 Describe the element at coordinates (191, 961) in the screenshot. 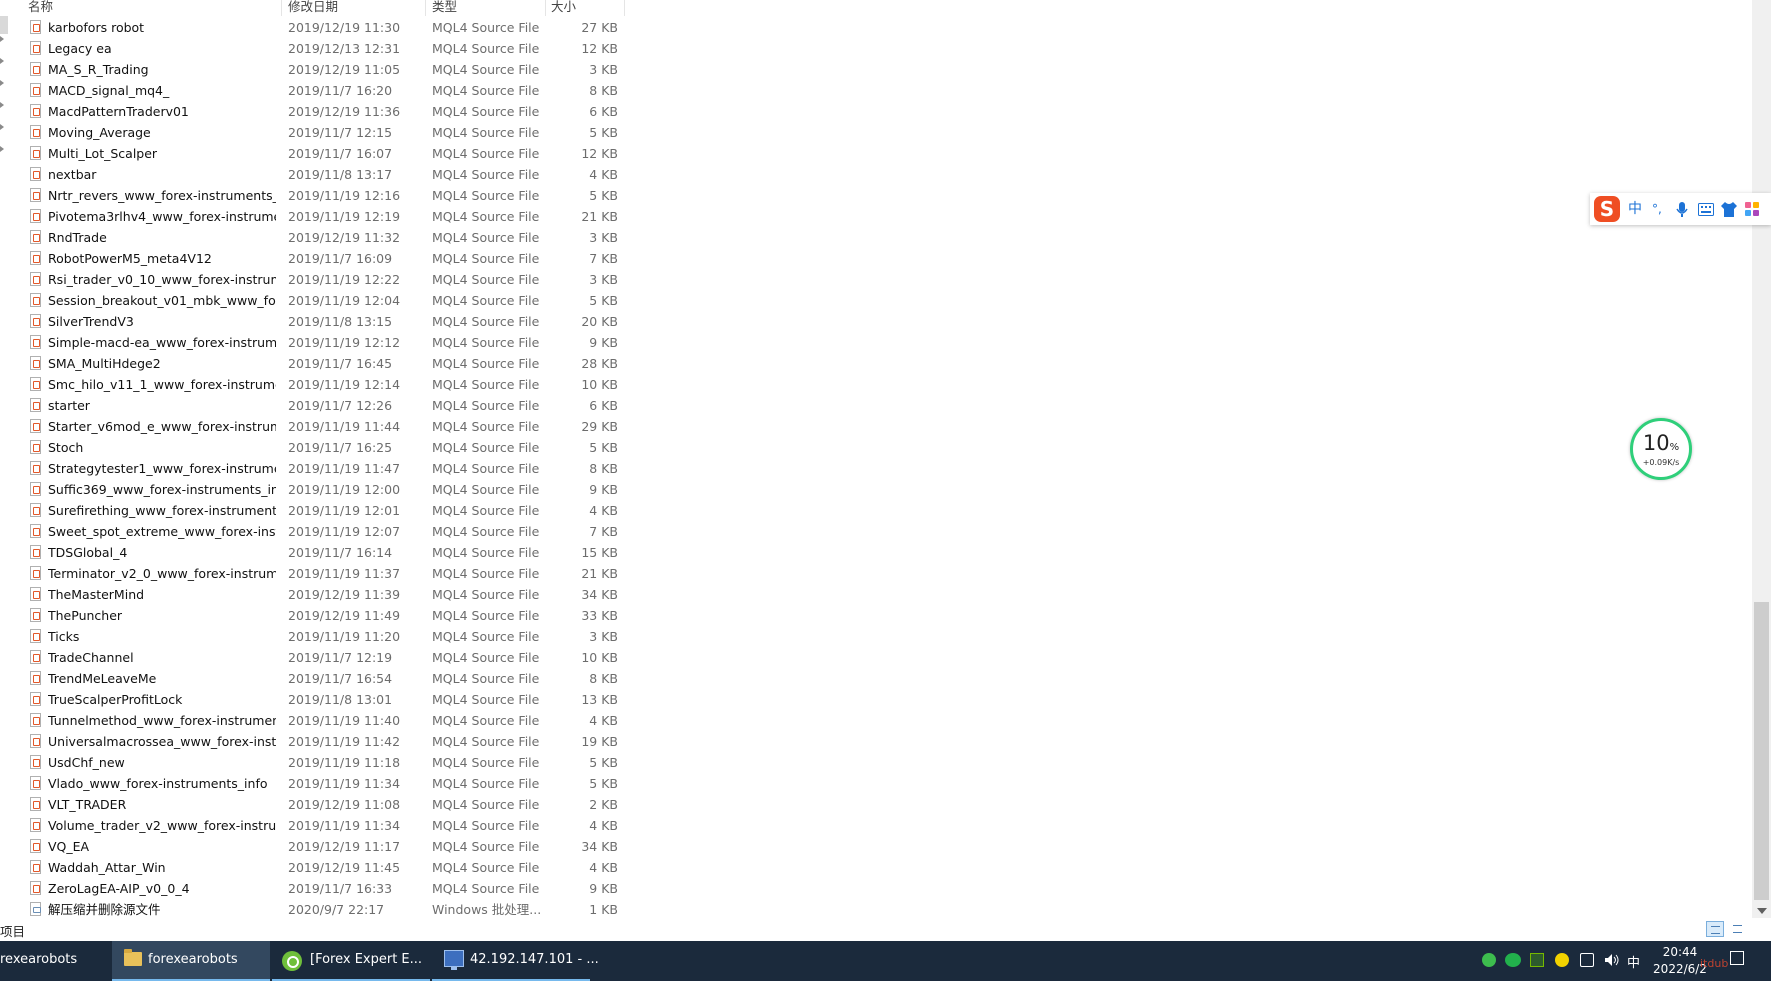

I see `taskbar-button-explorer-2: forexearobots` at that location.